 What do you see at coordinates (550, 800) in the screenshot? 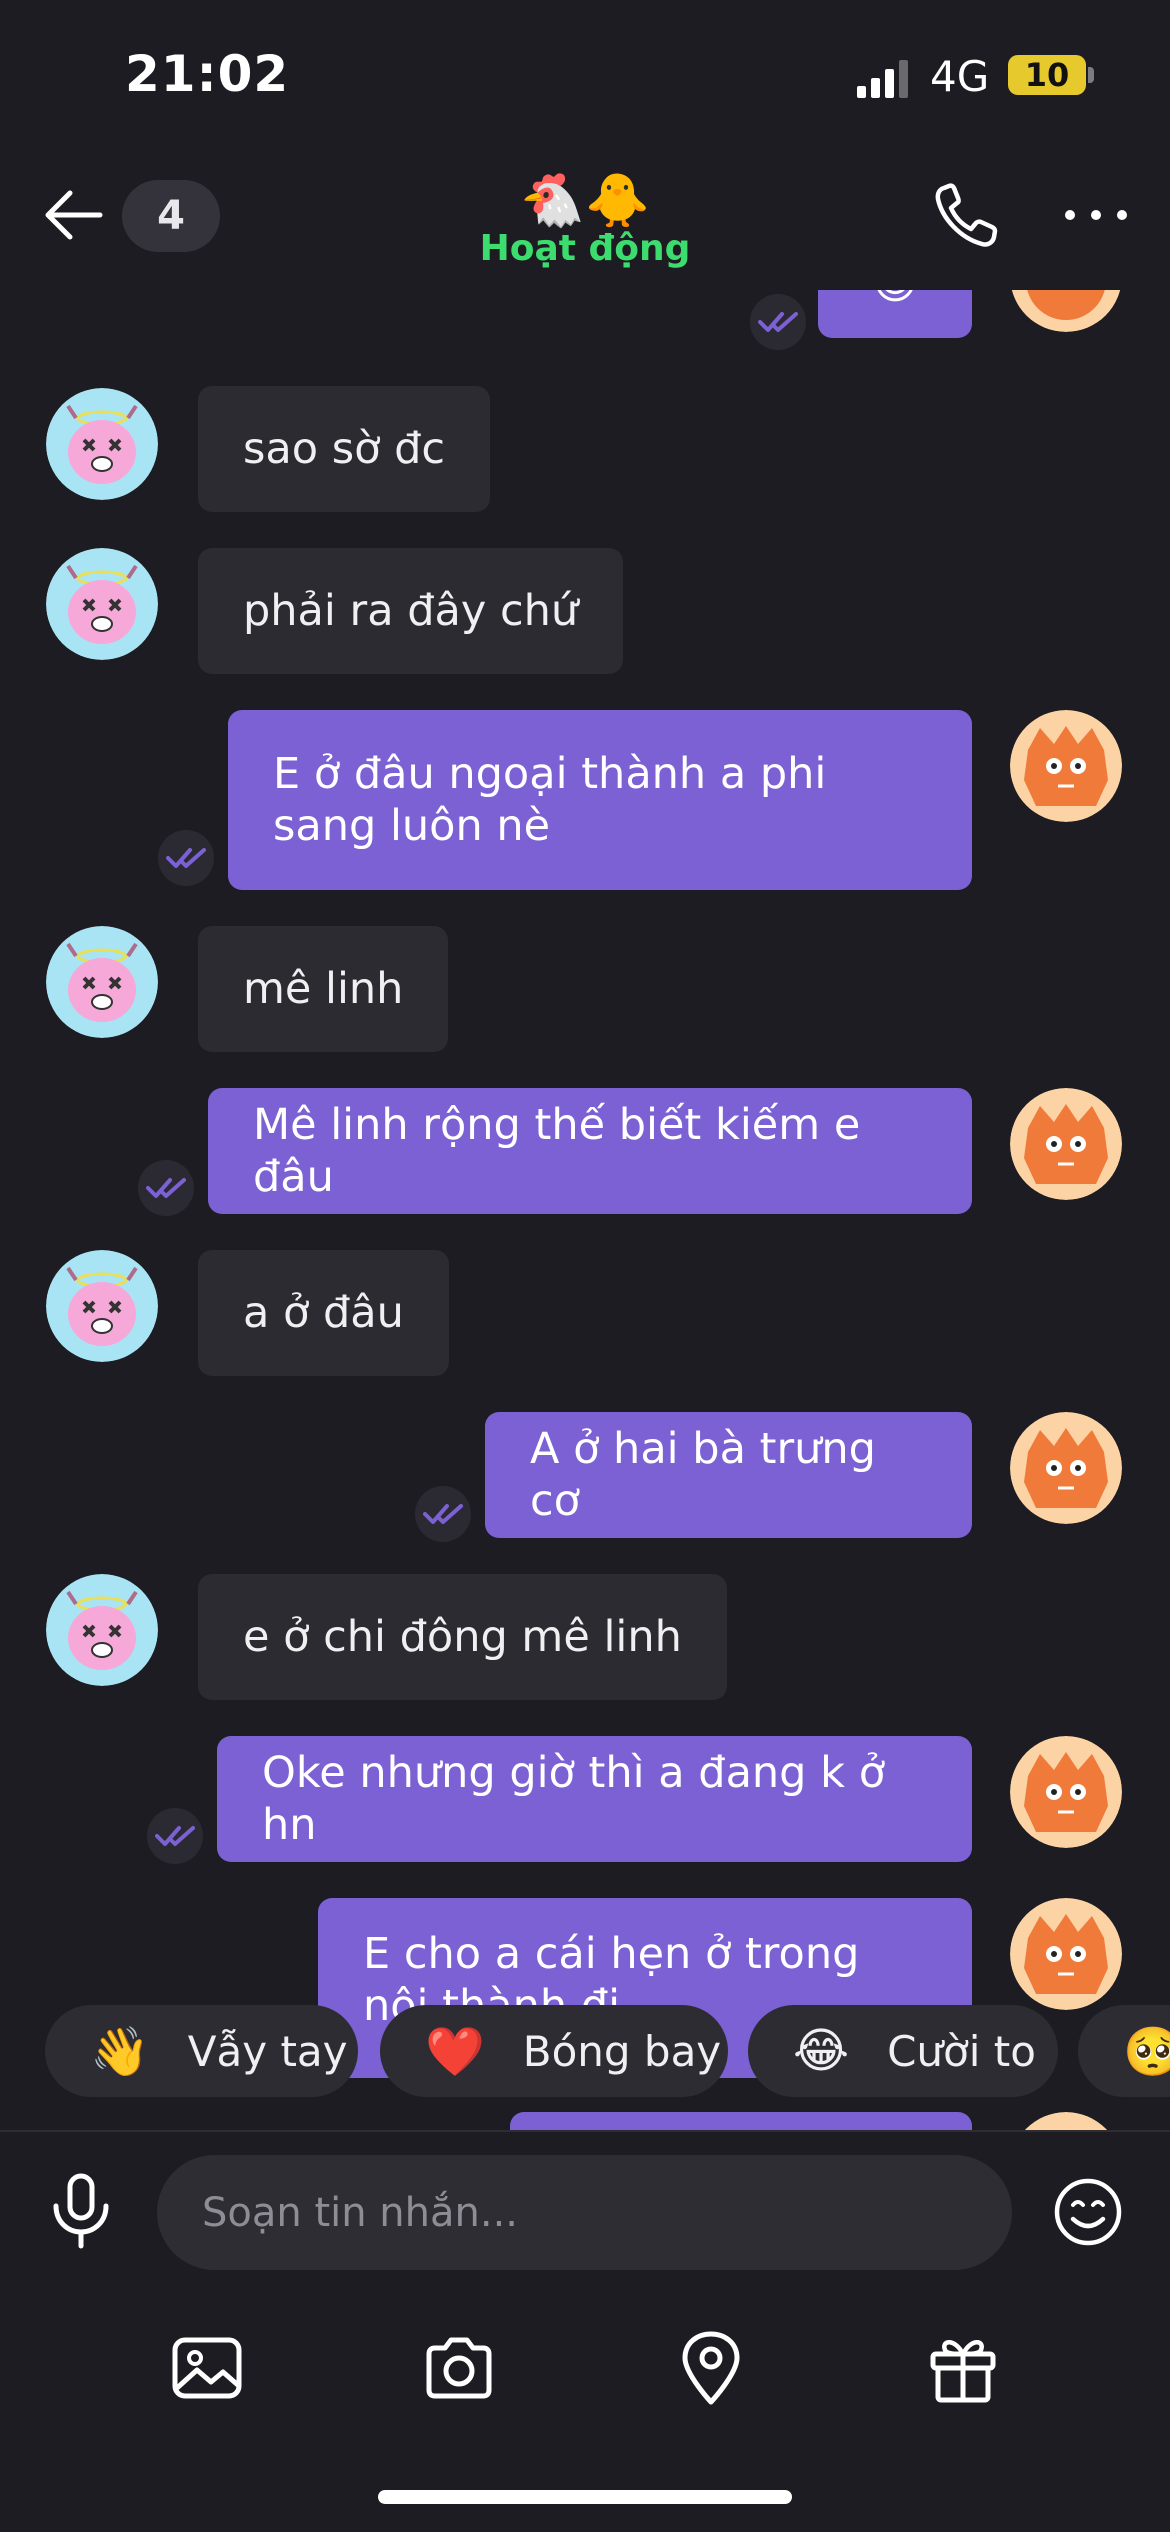
I see `message-text: E ở đâu ngoại thành a phi sang luôn nè` at bounding box center [550, 800].